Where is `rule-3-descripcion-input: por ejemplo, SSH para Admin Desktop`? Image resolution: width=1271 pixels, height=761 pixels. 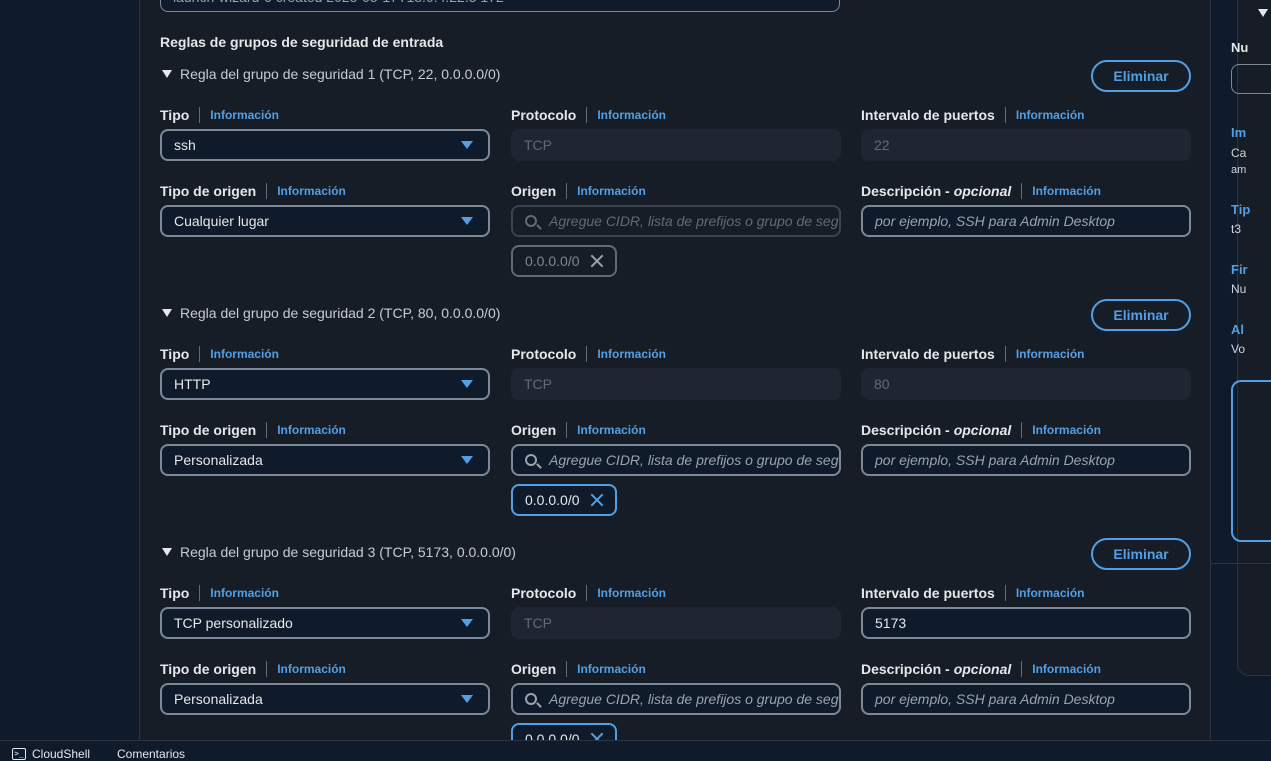 rule-3-descripcion-input: por ejemplo, SSH para Admin Desktop is located at coordinates (1026, 699).